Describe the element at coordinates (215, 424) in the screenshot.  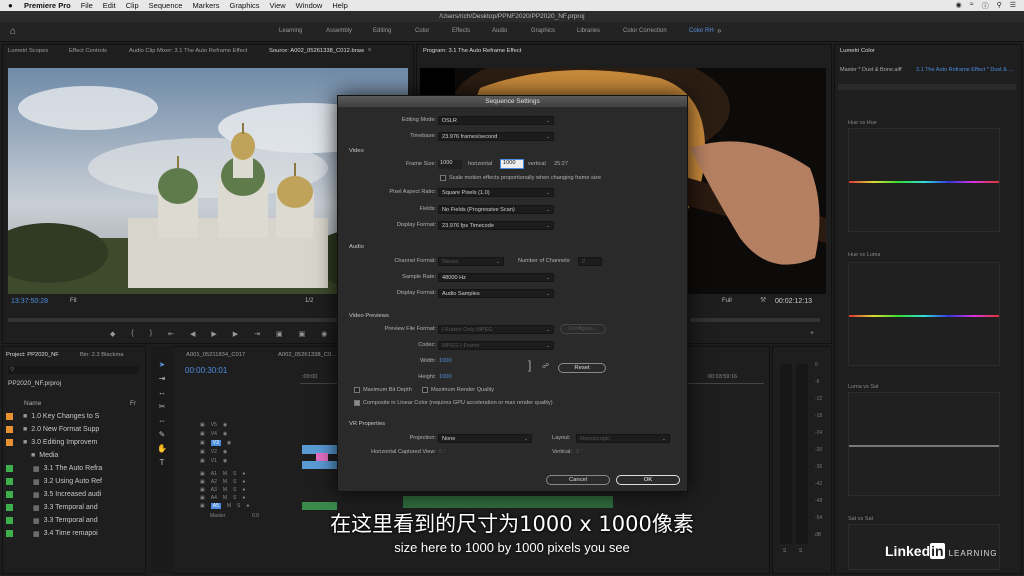
I see `video-track-header: ▣ V5 ◉` at that location.